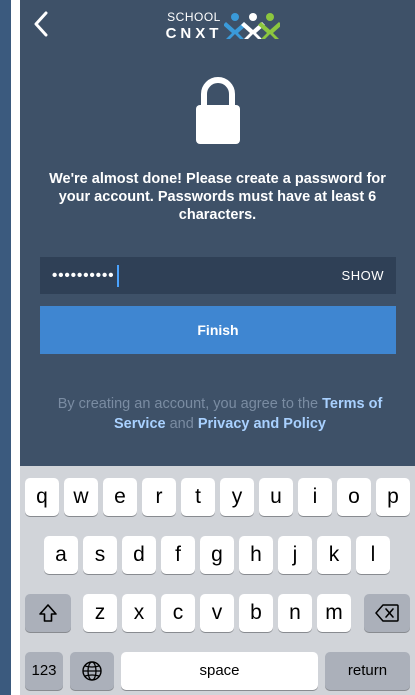  Describe the element at coordinates (61, 555) in the screenshot. I see `key-a: a` at that location.